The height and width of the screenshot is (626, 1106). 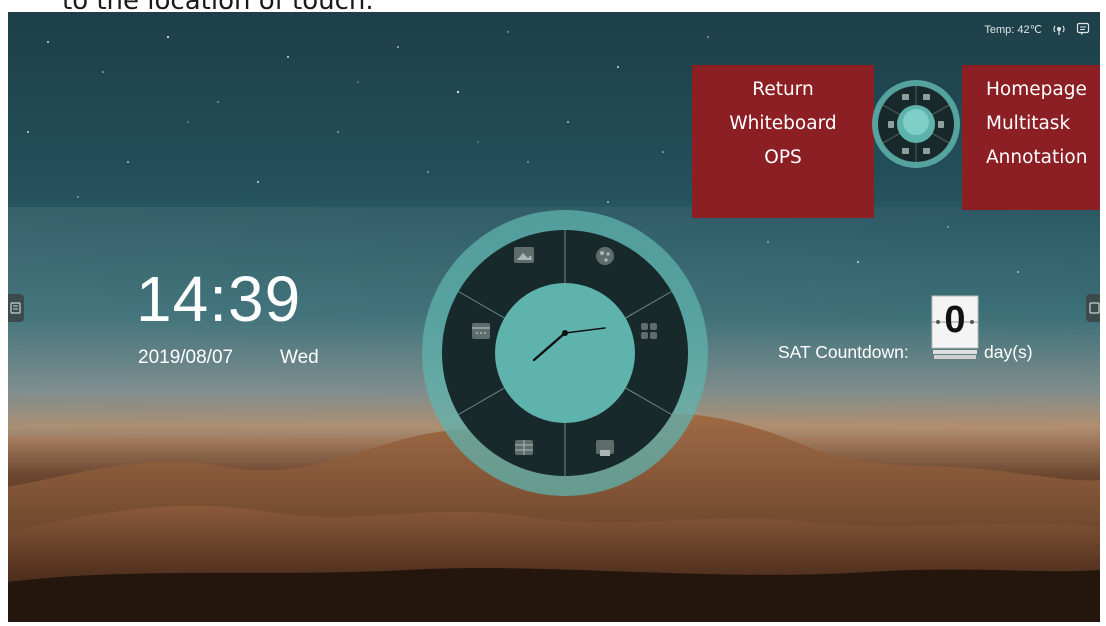 I want to click on countdown-value: 0, so click(x=955, y=320).